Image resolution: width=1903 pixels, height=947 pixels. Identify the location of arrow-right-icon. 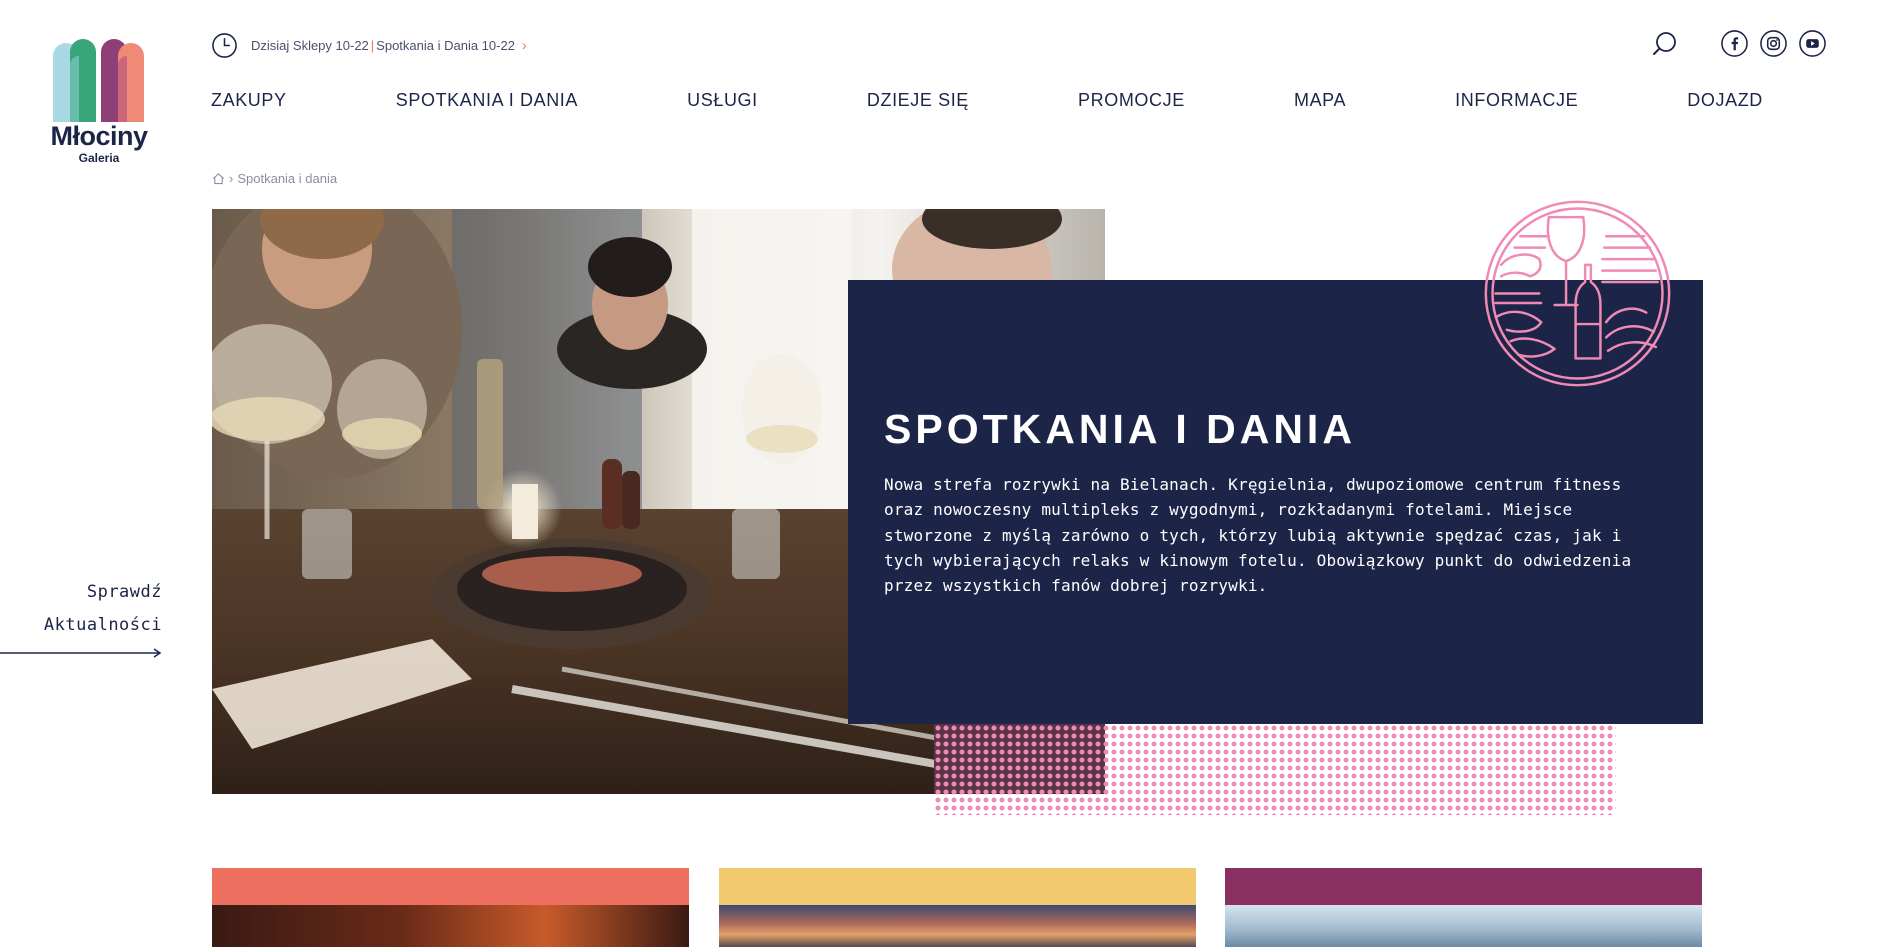
(81, 653).